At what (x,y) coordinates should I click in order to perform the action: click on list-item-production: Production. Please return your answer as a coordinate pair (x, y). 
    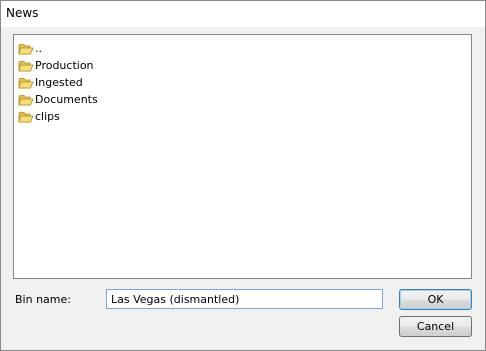
    Looking at the image, I should click on (56, 65).